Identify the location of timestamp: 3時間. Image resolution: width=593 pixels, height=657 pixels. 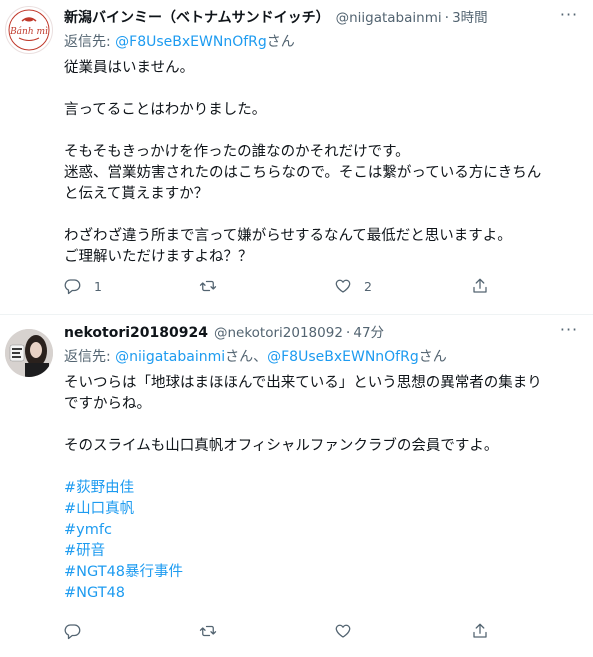
(470, 18).